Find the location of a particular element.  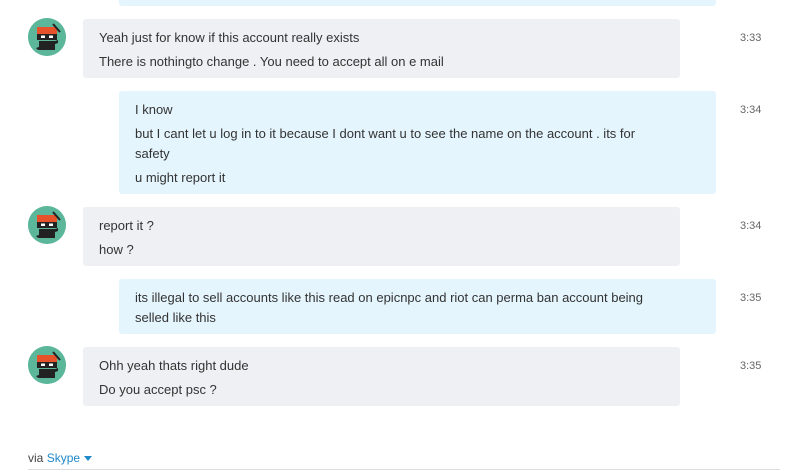

message-text: Do you accept psc ? is located at coordinates (158, 389).